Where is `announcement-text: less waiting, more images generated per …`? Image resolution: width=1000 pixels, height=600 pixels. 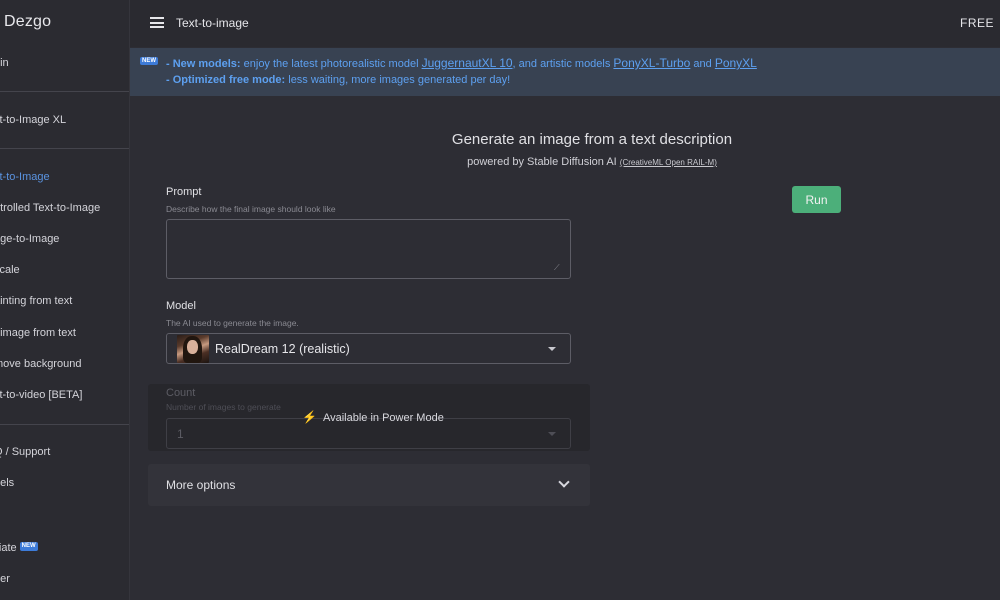 announcement-text: less waiting, more images generated per … is located at coordinates (398, 80).